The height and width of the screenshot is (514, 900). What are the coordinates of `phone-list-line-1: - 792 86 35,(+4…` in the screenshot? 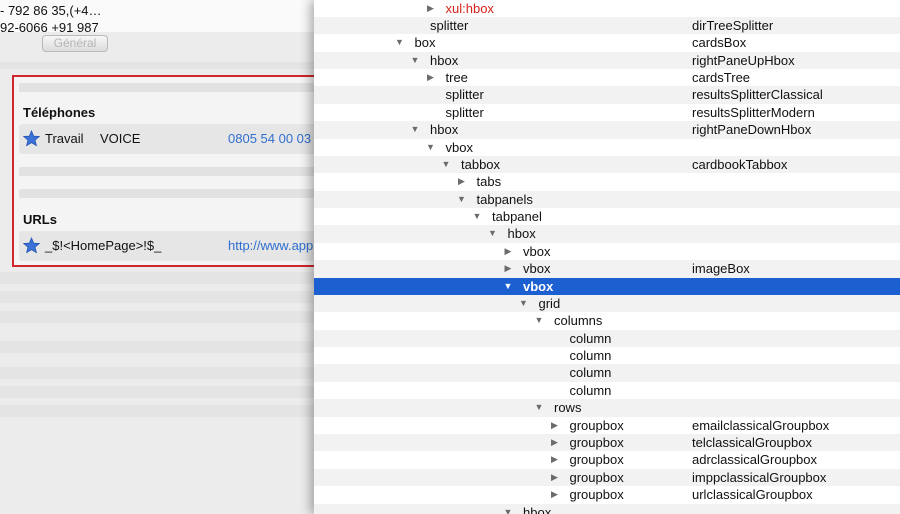 It's located at (51, 10).